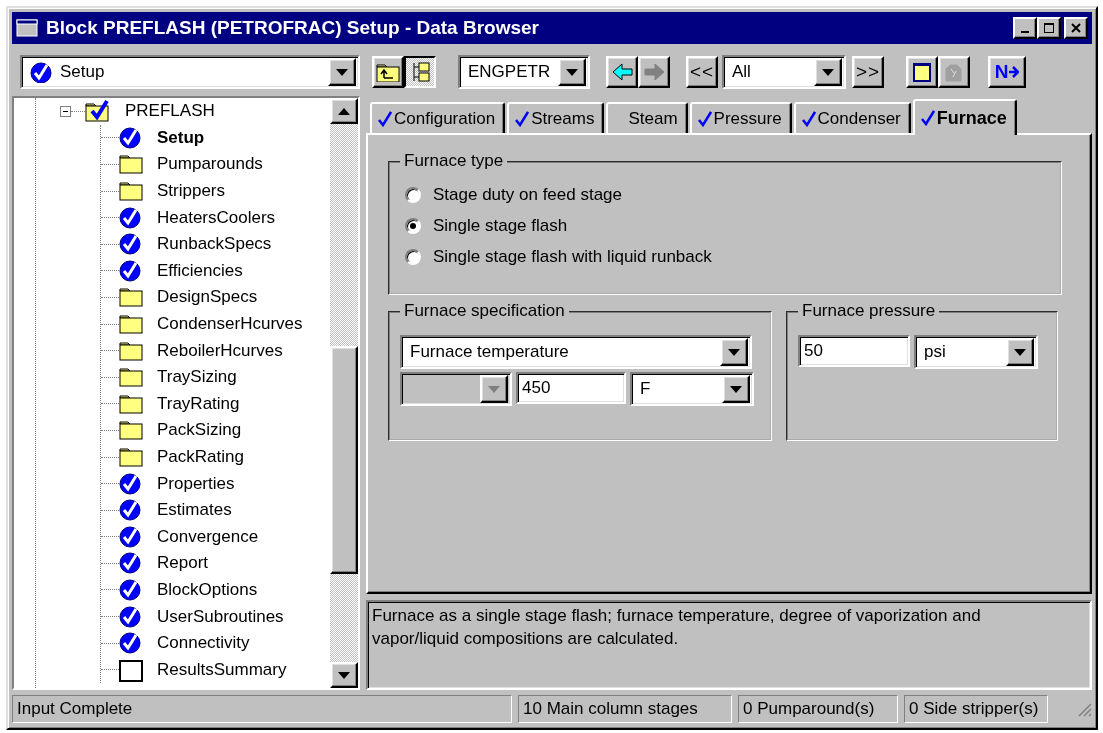  Describe the element at coordinates (1084, 709) in the screenshot. I see `resize-grip-icon` at that location.